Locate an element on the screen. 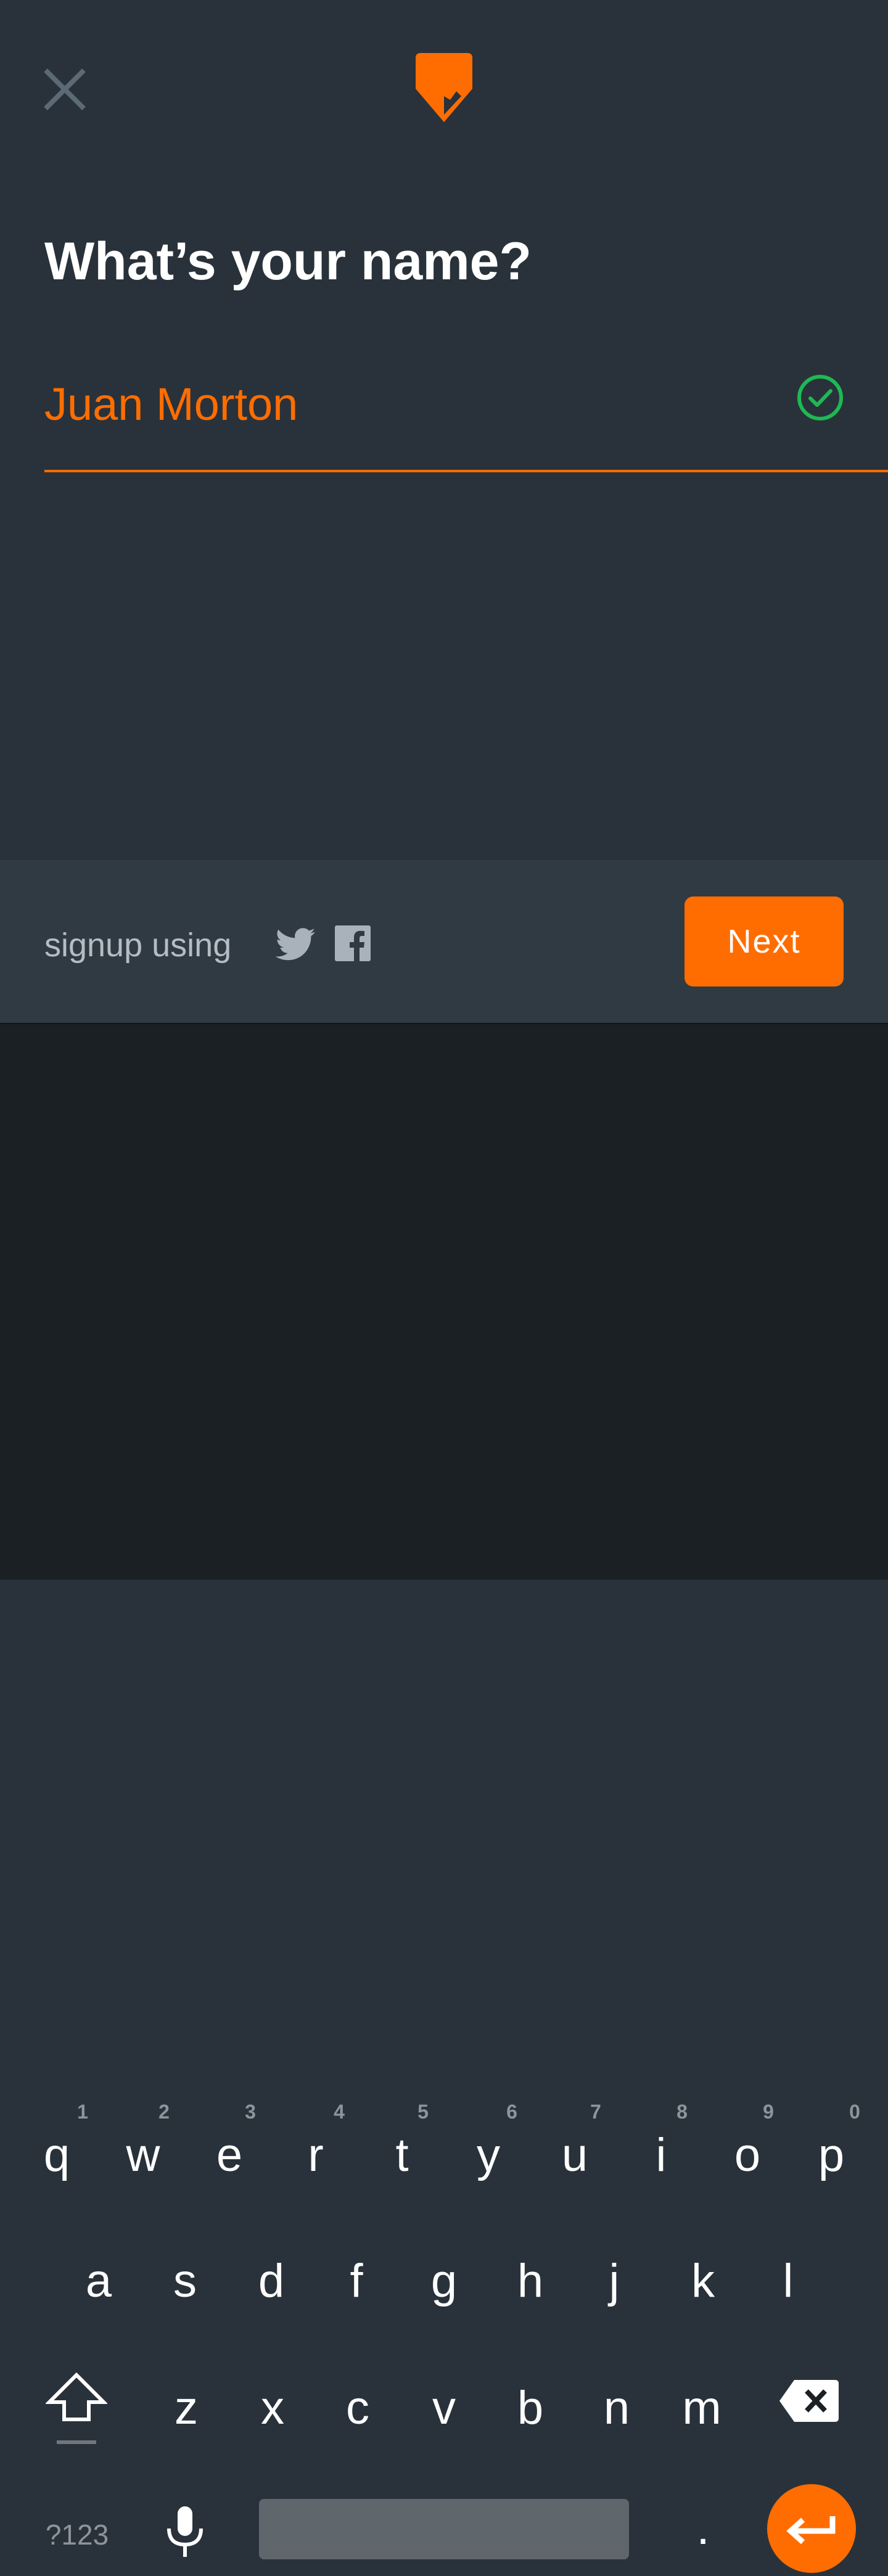  key-j: j is located at coordinates (614, 2281).